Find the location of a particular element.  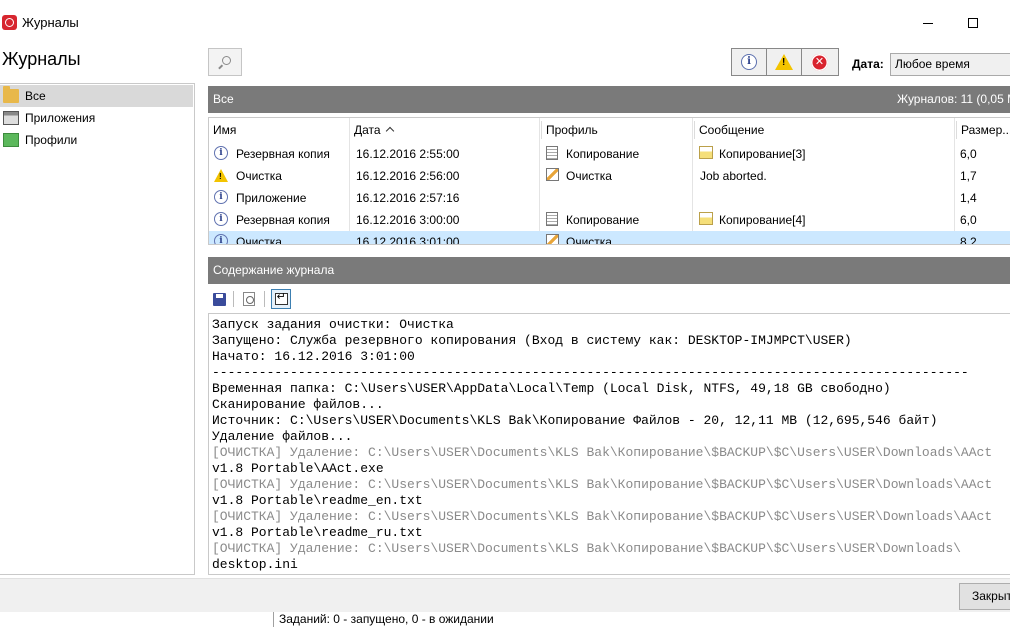

cell-message: Копирование[3] is located at coordinates (762, 154).